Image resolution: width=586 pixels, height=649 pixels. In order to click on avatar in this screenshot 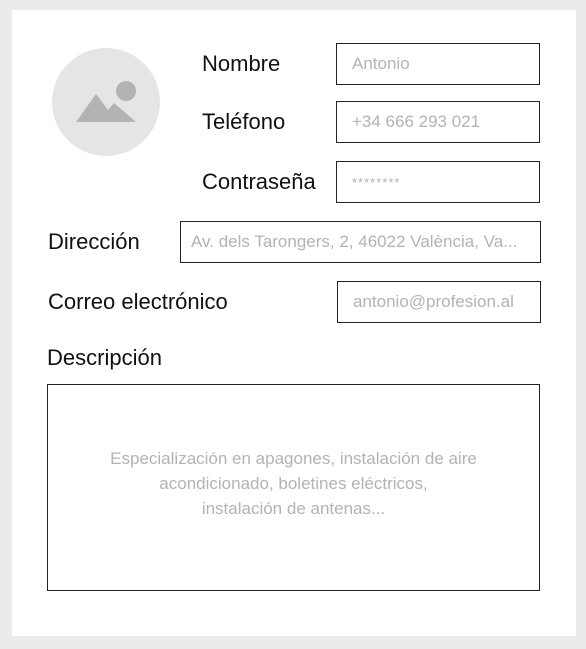, I will do `click(106, 102)`.